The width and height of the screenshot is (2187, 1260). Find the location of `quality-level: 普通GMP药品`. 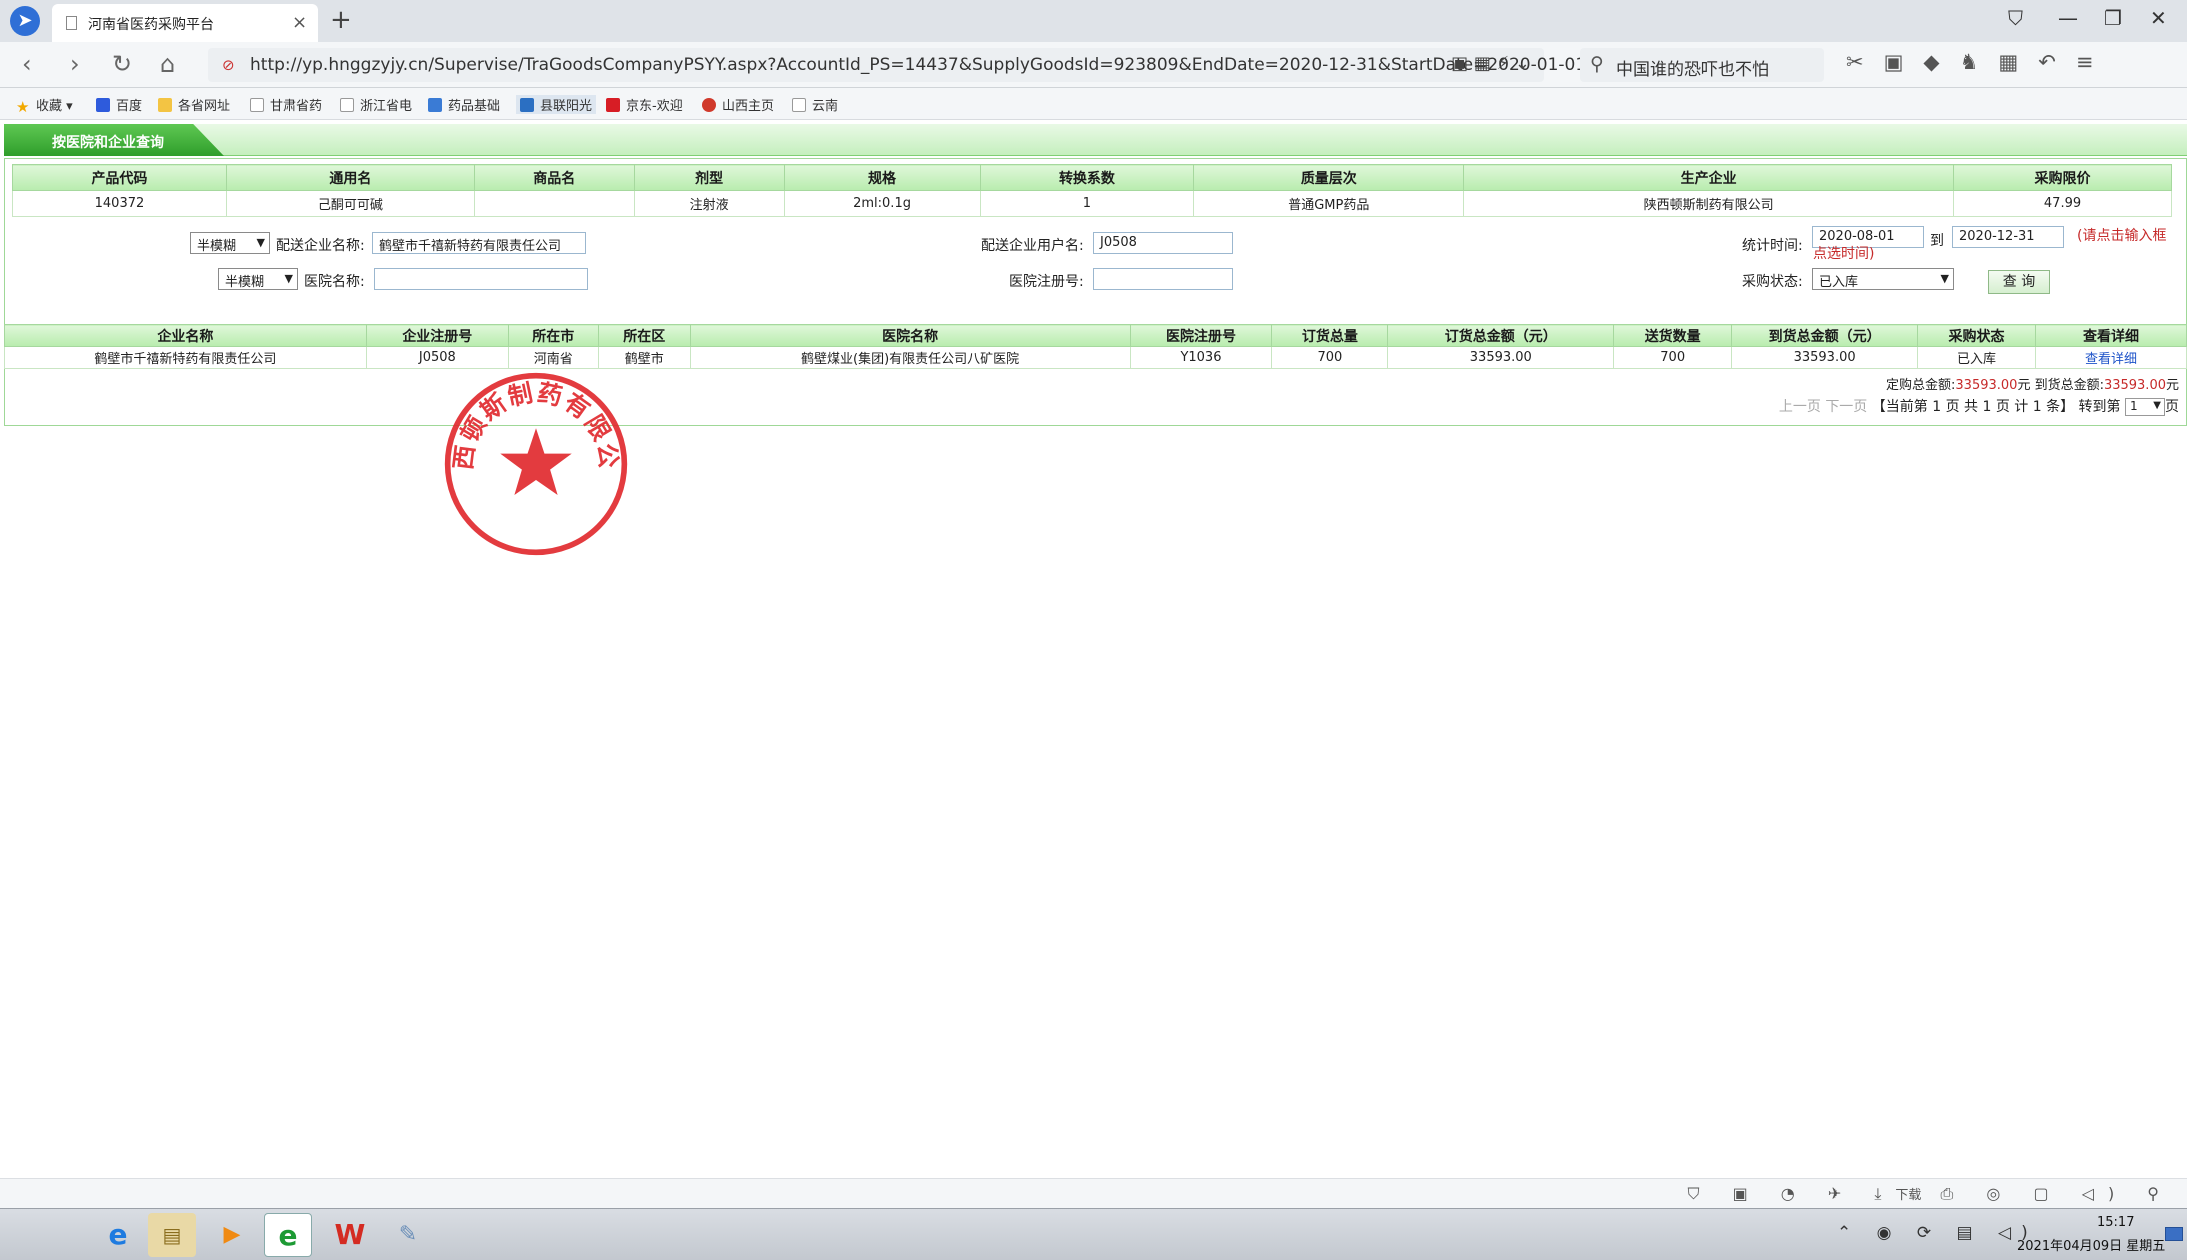

quality-level: 普通GMP药品 is located at coordinates (1329, 203).